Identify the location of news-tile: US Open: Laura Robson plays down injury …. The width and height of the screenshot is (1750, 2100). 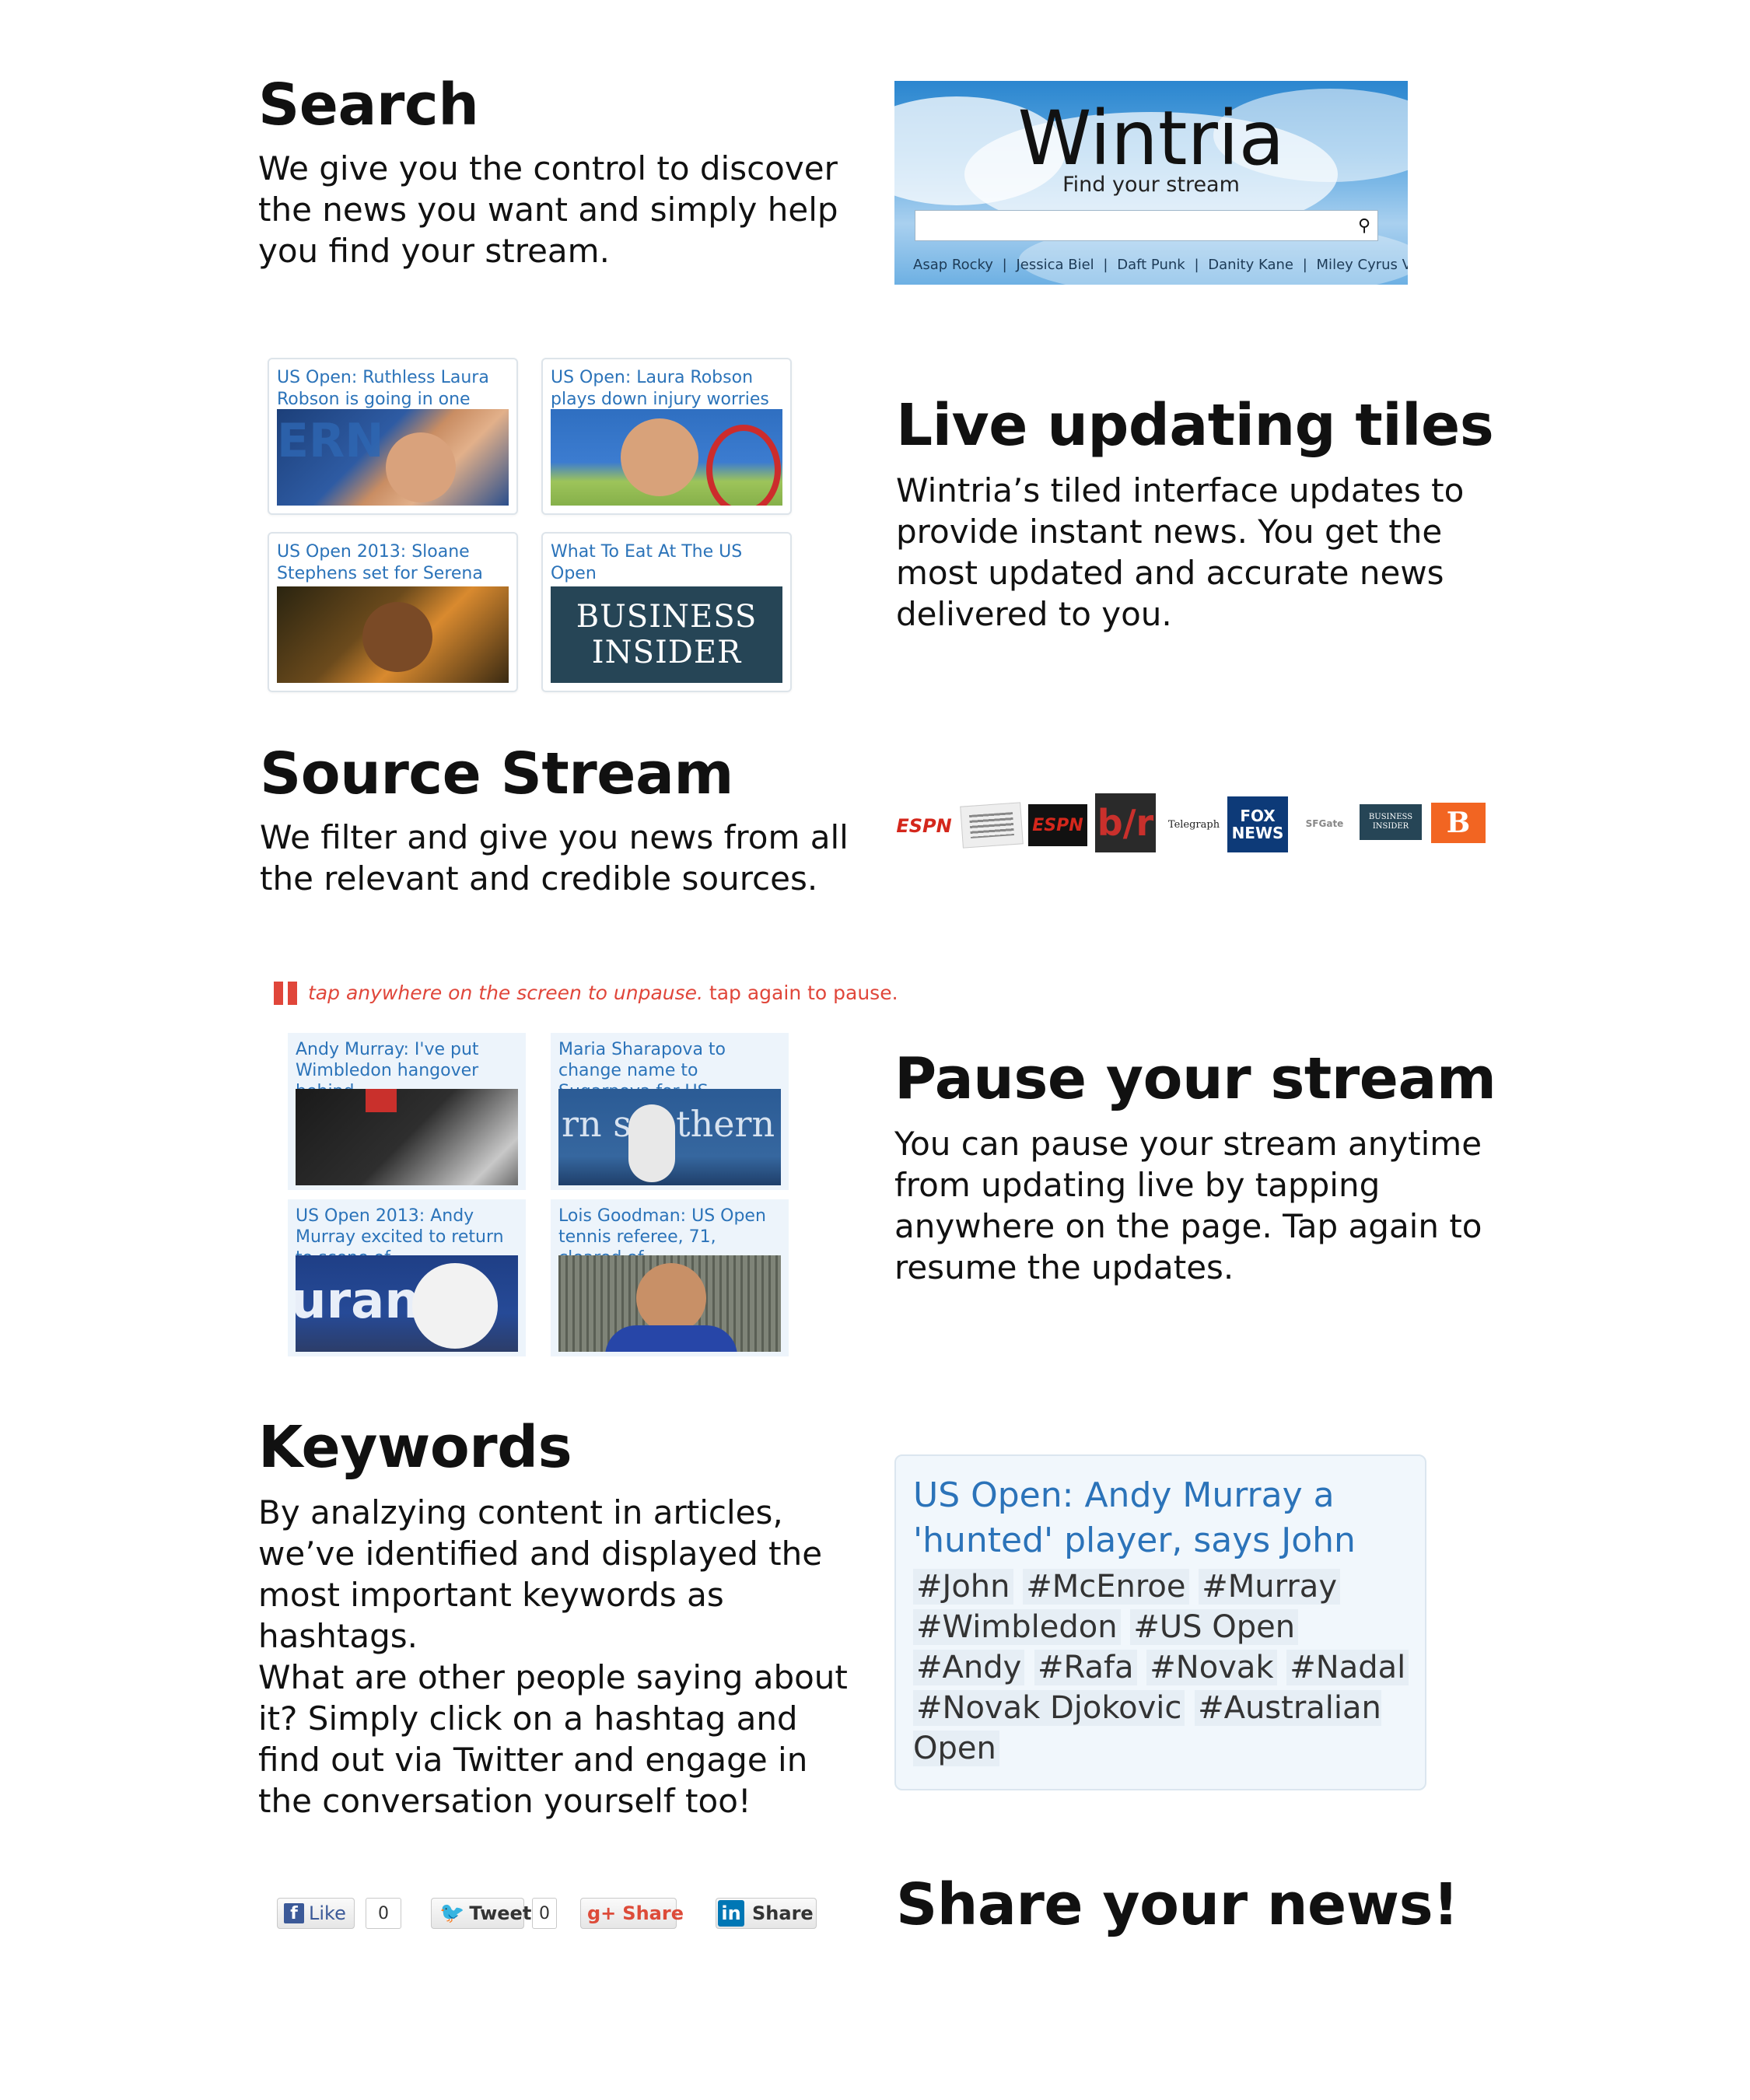
(666, 437).